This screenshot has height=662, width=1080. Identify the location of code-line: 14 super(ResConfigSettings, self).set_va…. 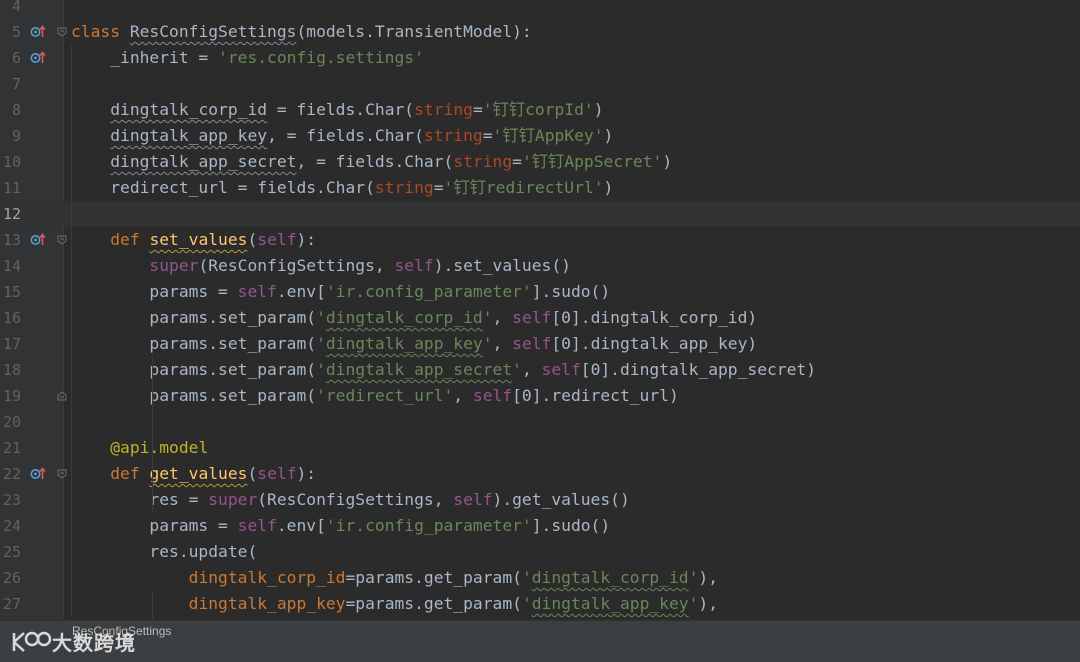
(540, 266).